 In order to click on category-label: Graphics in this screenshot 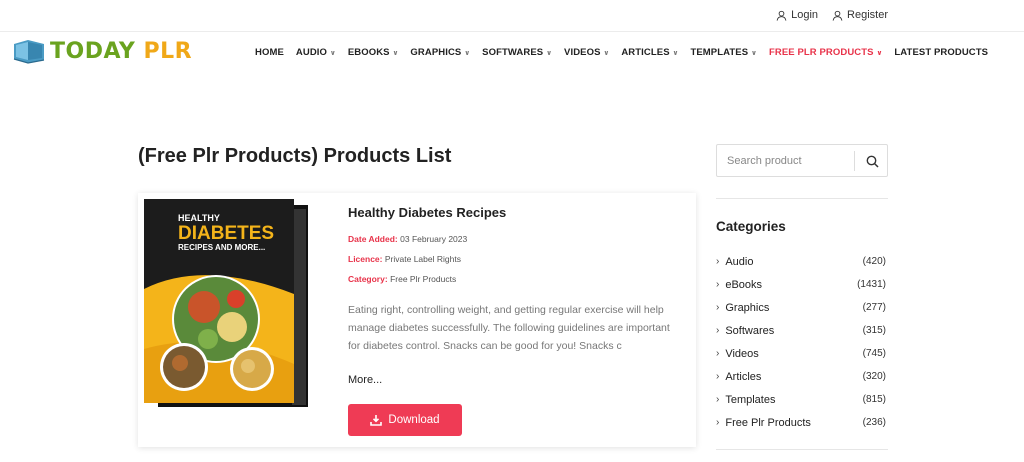, I will do `click(747, 307)`.